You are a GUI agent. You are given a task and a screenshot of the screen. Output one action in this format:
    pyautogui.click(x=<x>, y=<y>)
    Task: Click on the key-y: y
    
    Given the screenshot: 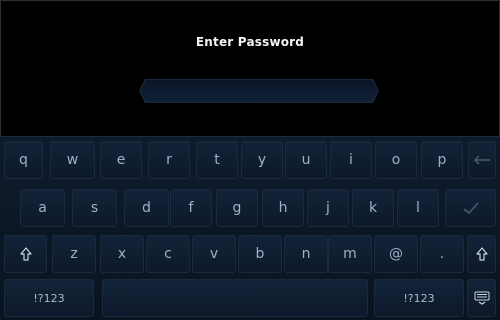 What is the action you would take?
    pyautogui.click(x=262, y=160)
    